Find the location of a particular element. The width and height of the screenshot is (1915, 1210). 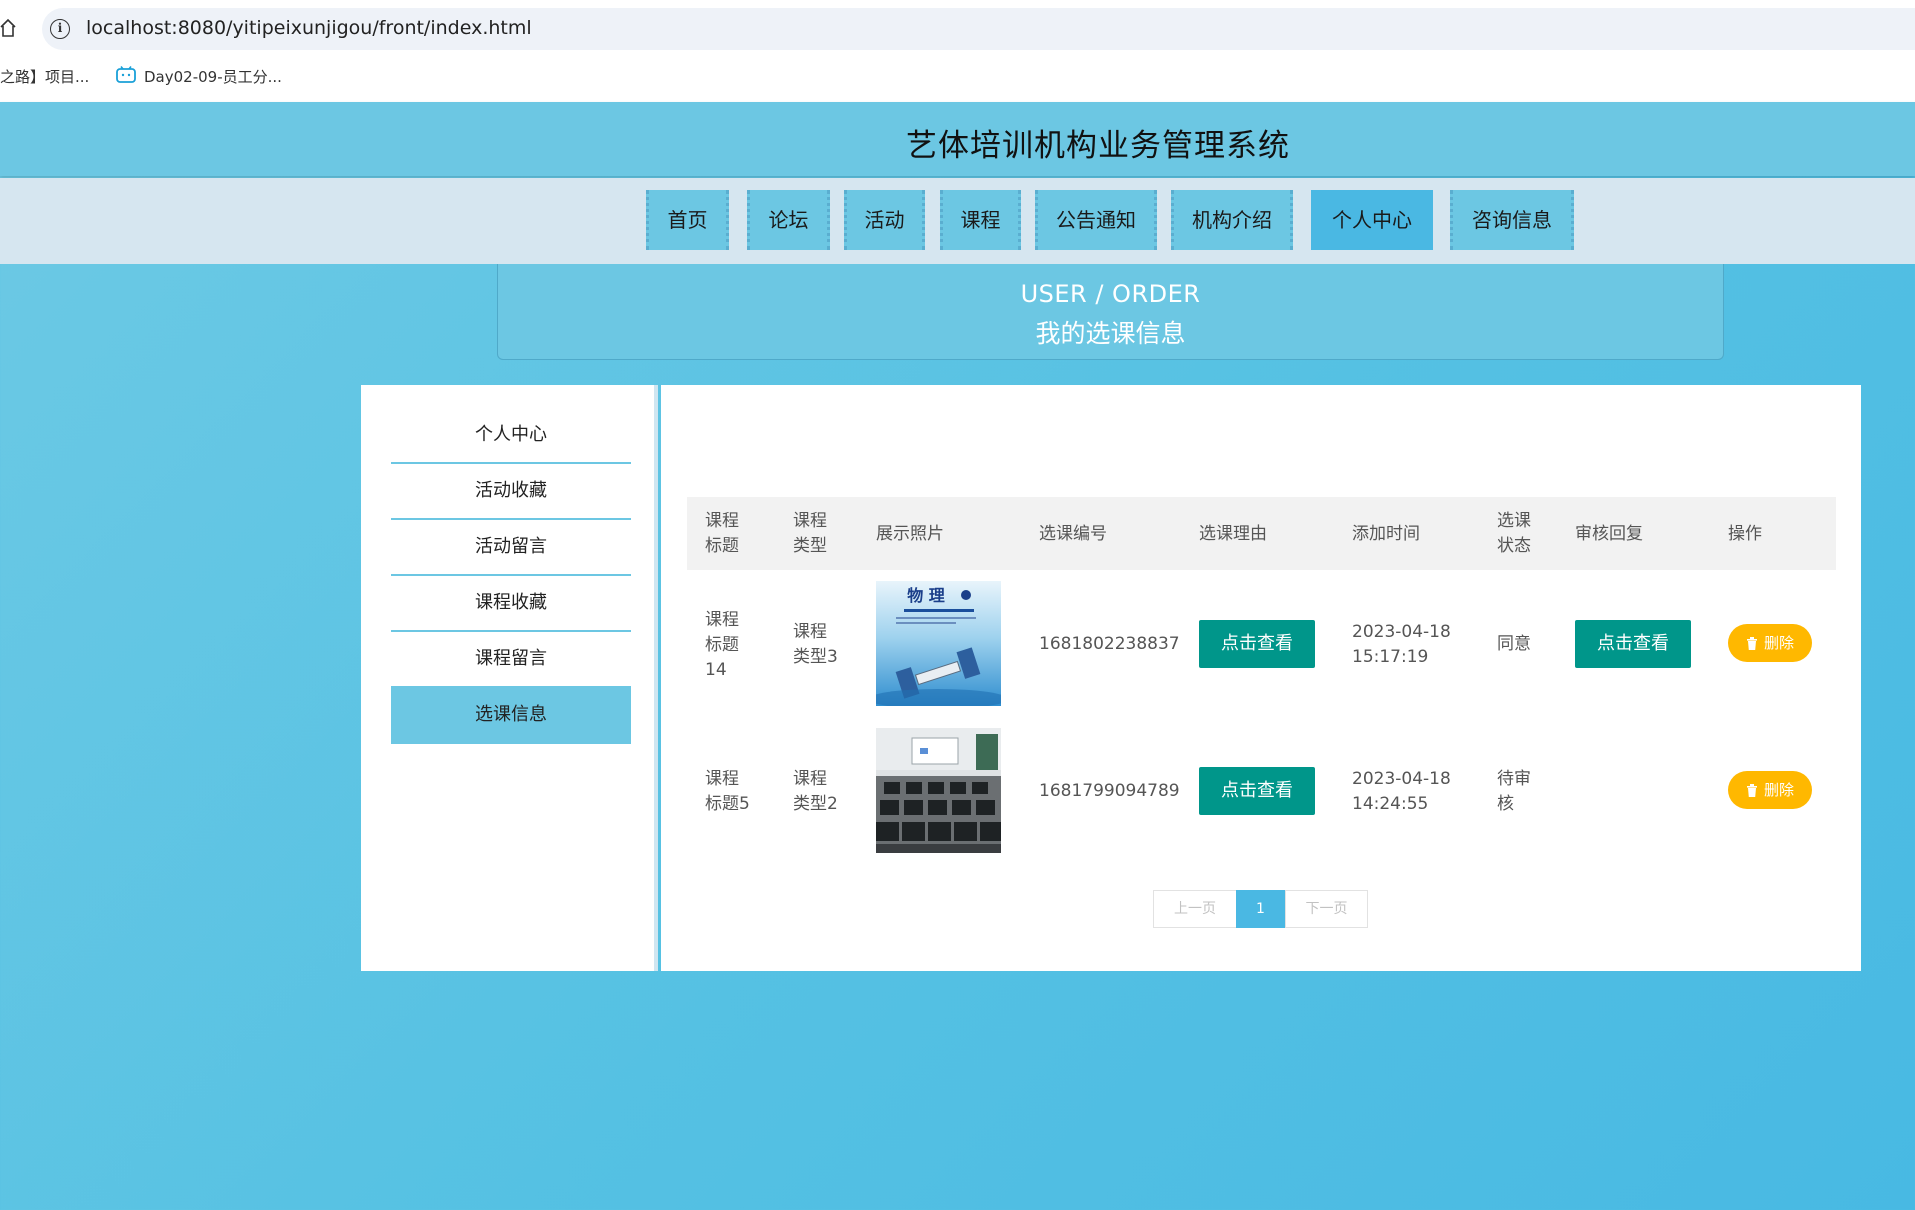

nav-home: 首页 is located at coordinates (687, 220).